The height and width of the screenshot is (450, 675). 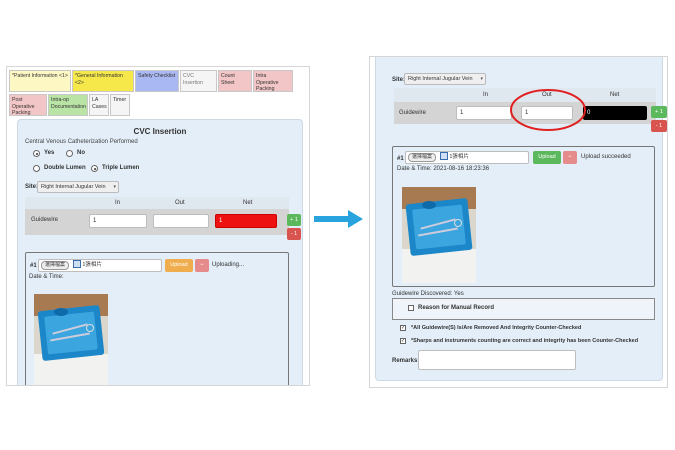 I want to click on minus-one-button: - 1, so click(x=294, y=234).